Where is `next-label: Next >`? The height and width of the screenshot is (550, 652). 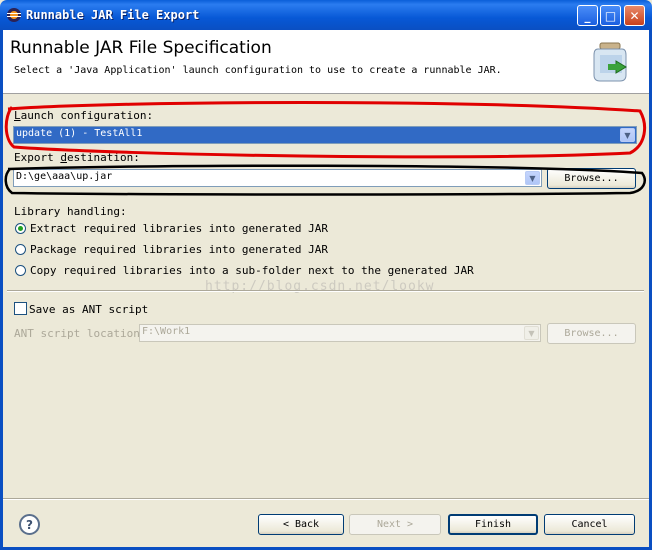 next-label: Next > is located at coordinates (395, 524).